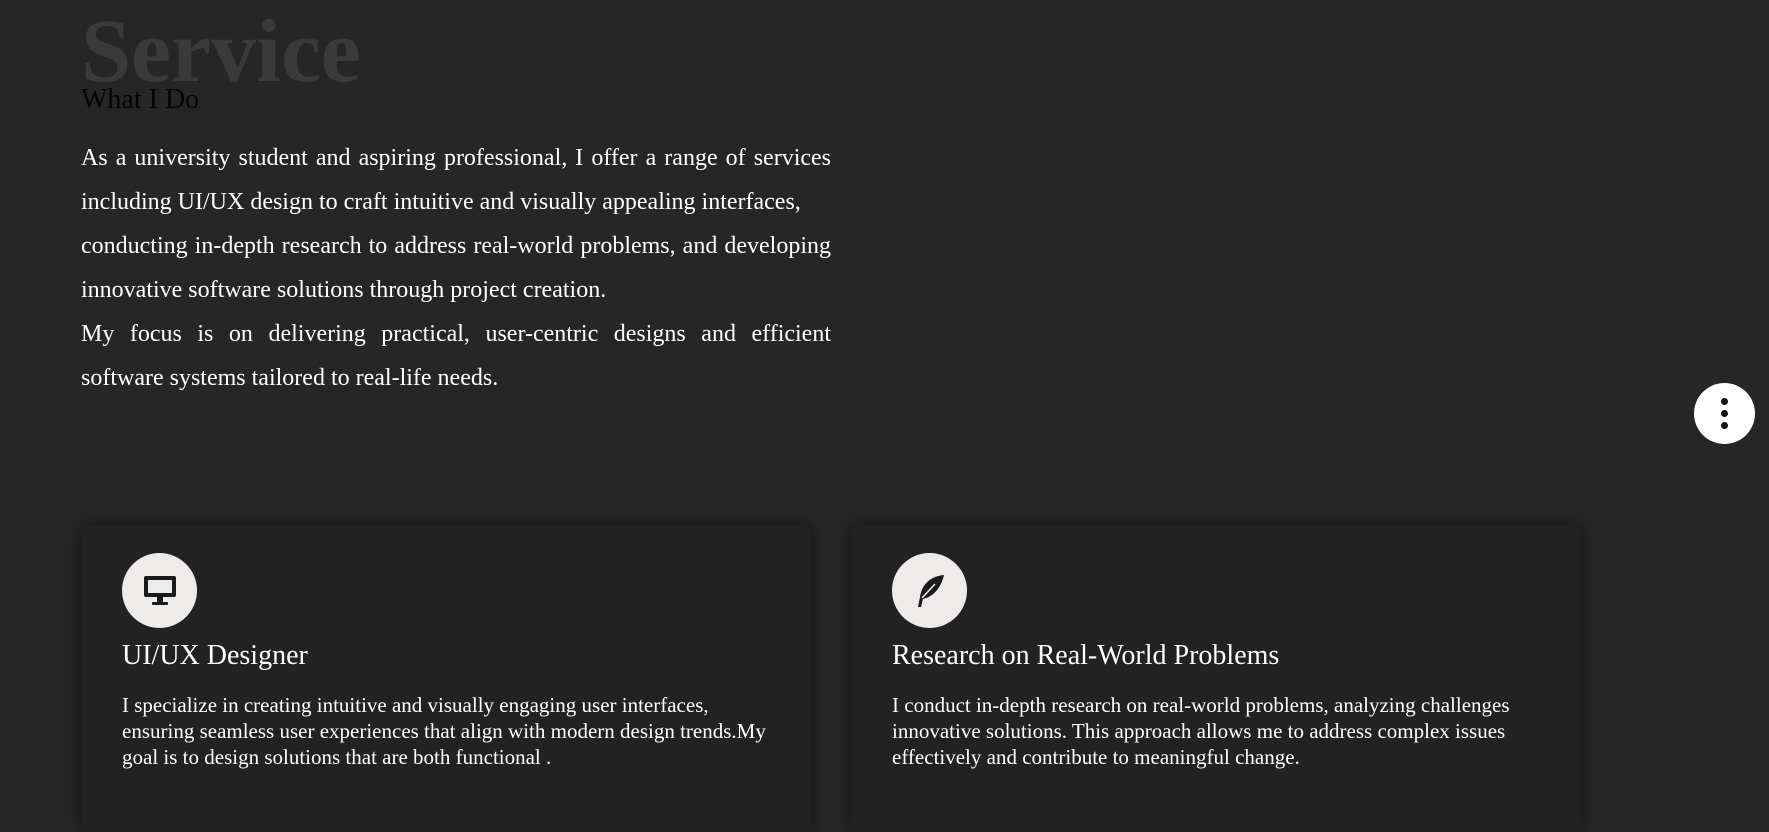  Describe the element at coordinates (159, 590) in the screenshot. I see `desktop-icon` at that location.